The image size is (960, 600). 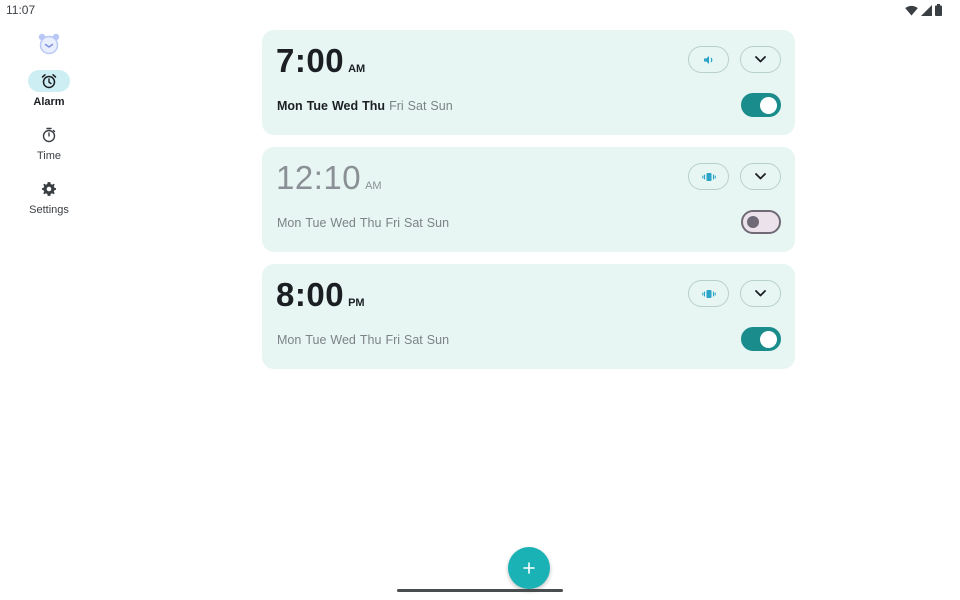 I want to click on stopwatch-icon, so click(x=49, y=135).